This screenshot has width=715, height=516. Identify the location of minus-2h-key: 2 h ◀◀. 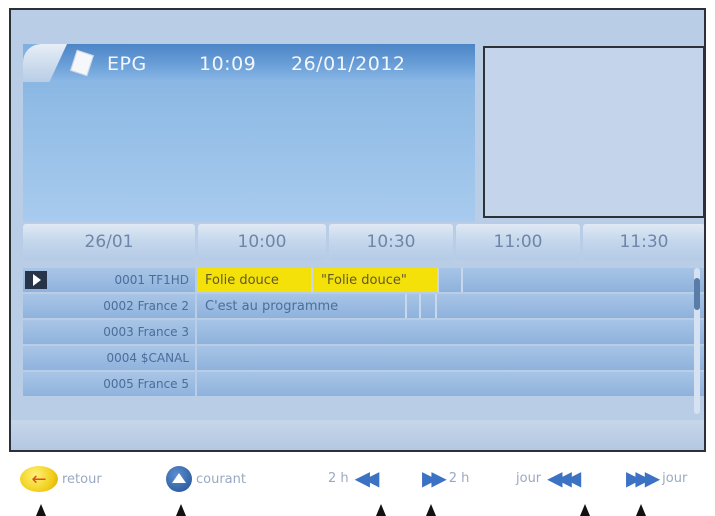
(354, 478).